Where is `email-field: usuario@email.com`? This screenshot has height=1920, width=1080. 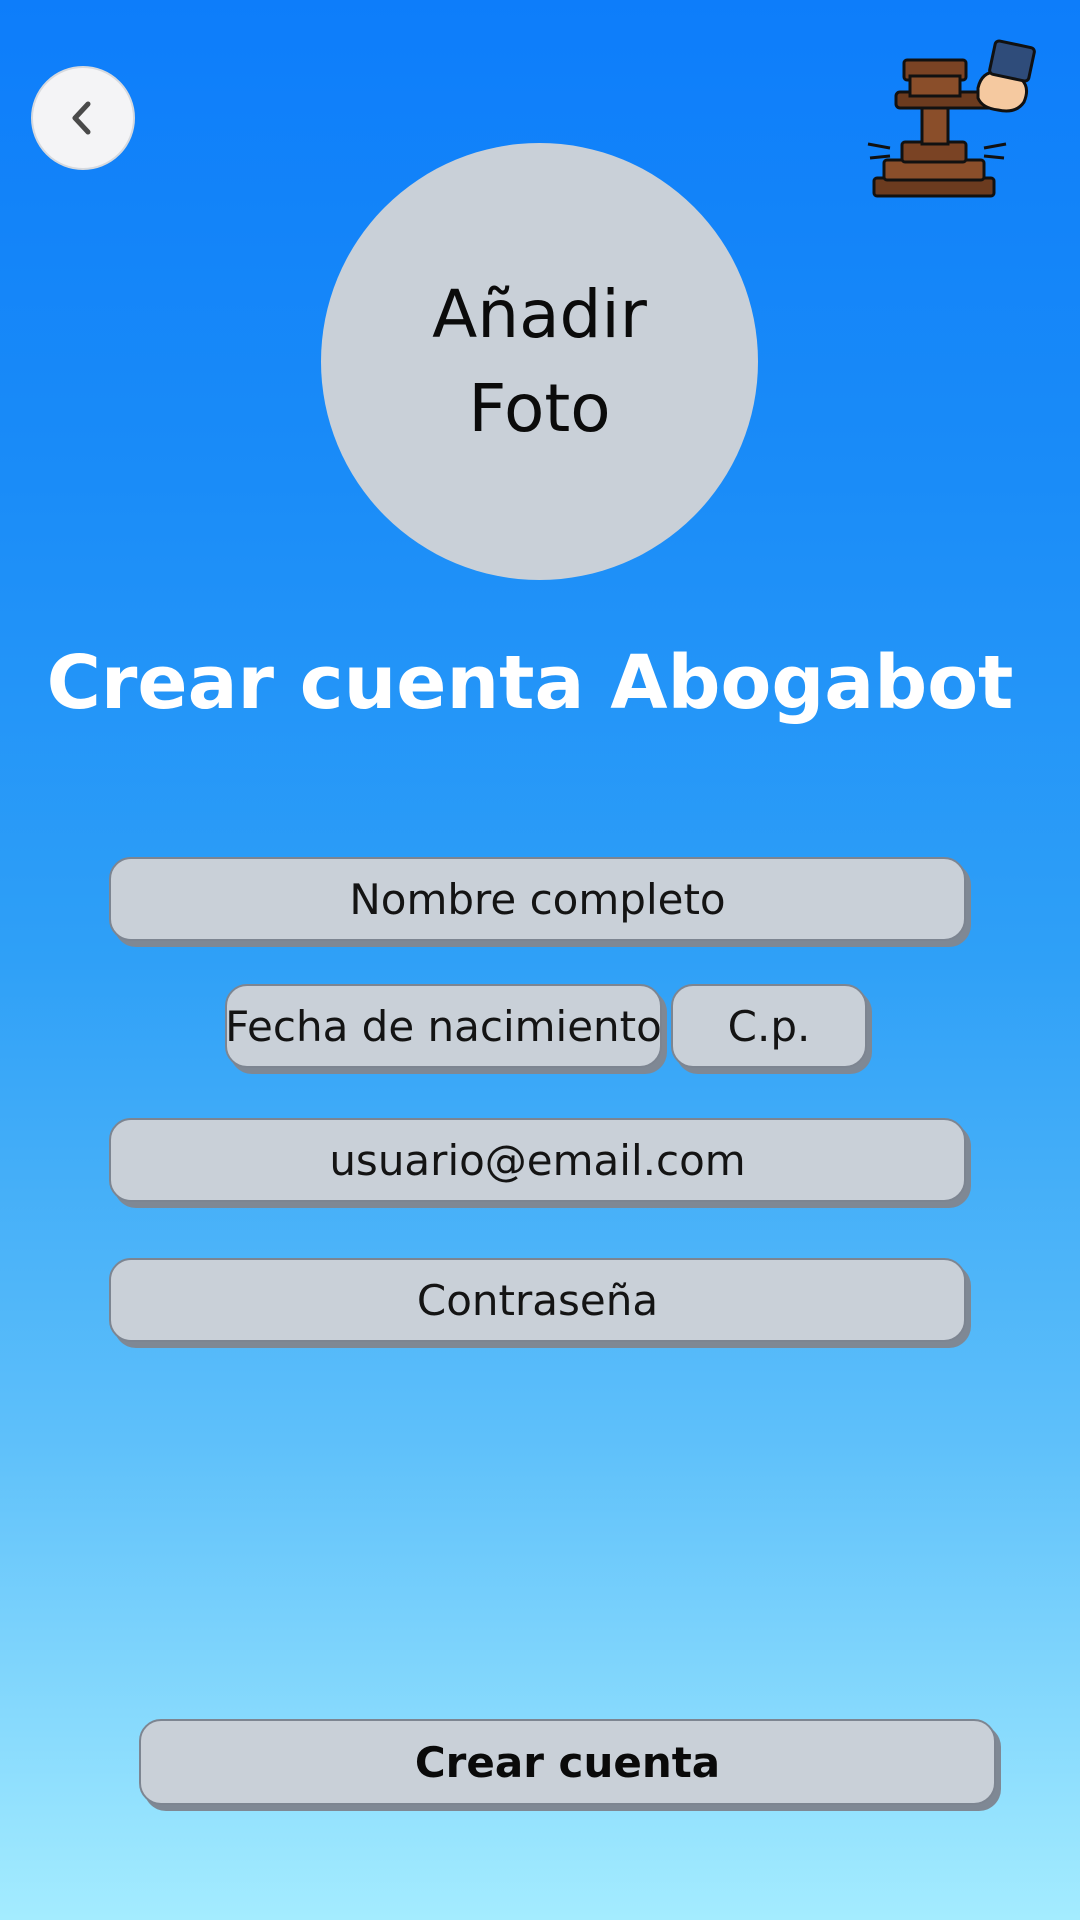 email-field: usuario@email.com is located at coordinates (537, 1160).